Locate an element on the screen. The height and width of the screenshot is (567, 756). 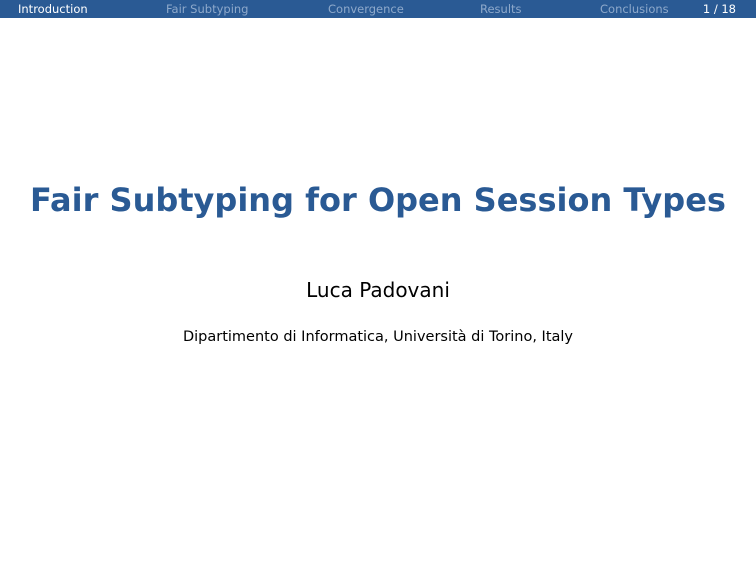
nav-section-results: Results is located at coordinates (501, 9).